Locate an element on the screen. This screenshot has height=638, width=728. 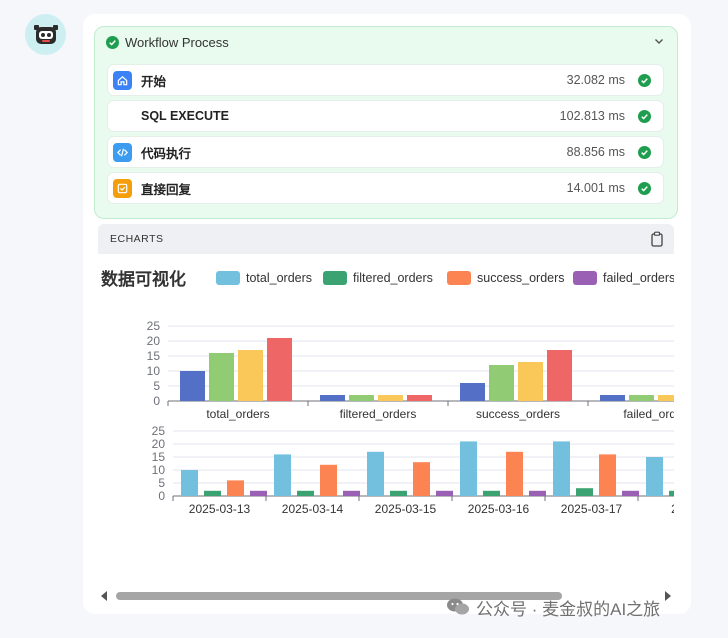
x-tick-label: 2025-03-13 is located at coordinates (220, 509).